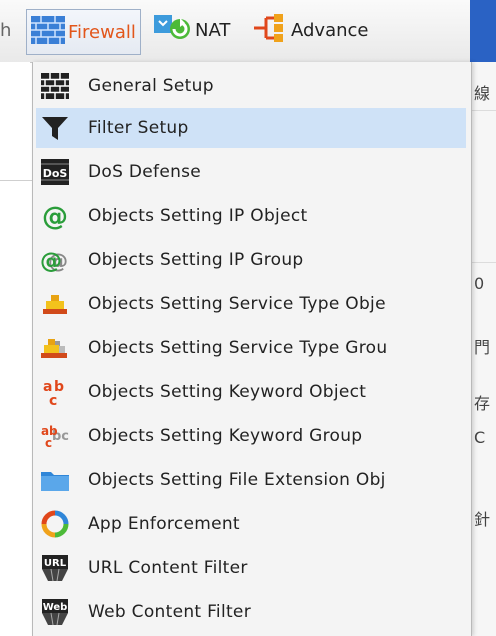 The width and height of the screenshot is (496, 636). Describe the element at coordinates (55, 348) in the screenshot. I see `service-type-group-icon` at that location.